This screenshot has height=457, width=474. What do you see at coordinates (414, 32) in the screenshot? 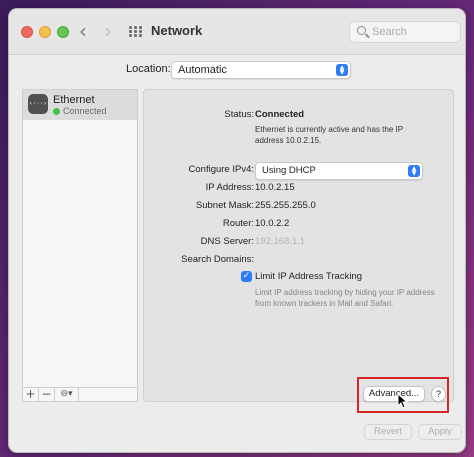
I see `search-input` at bounding box center [414, 32].